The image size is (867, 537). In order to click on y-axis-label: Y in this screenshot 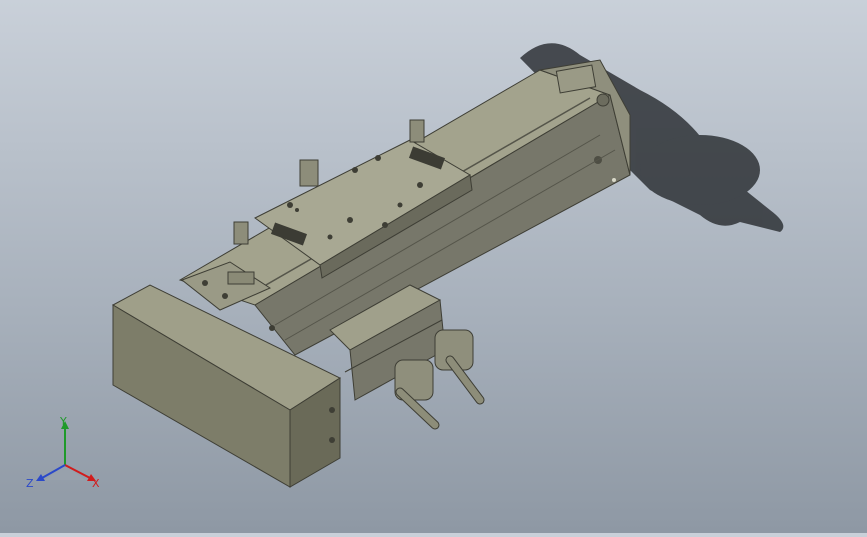, I will do `click(63, 421)`.